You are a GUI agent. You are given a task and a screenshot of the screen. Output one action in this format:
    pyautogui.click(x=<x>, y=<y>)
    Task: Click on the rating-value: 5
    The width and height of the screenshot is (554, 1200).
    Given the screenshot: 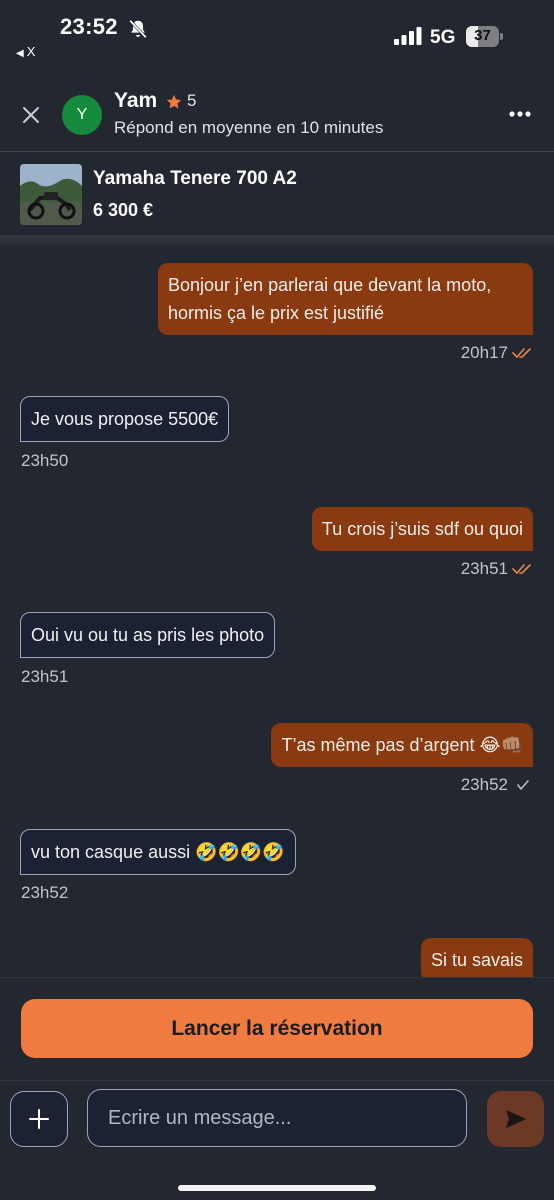 What is the action you would take?
    pyautogui.click(x=192, y=100)
    